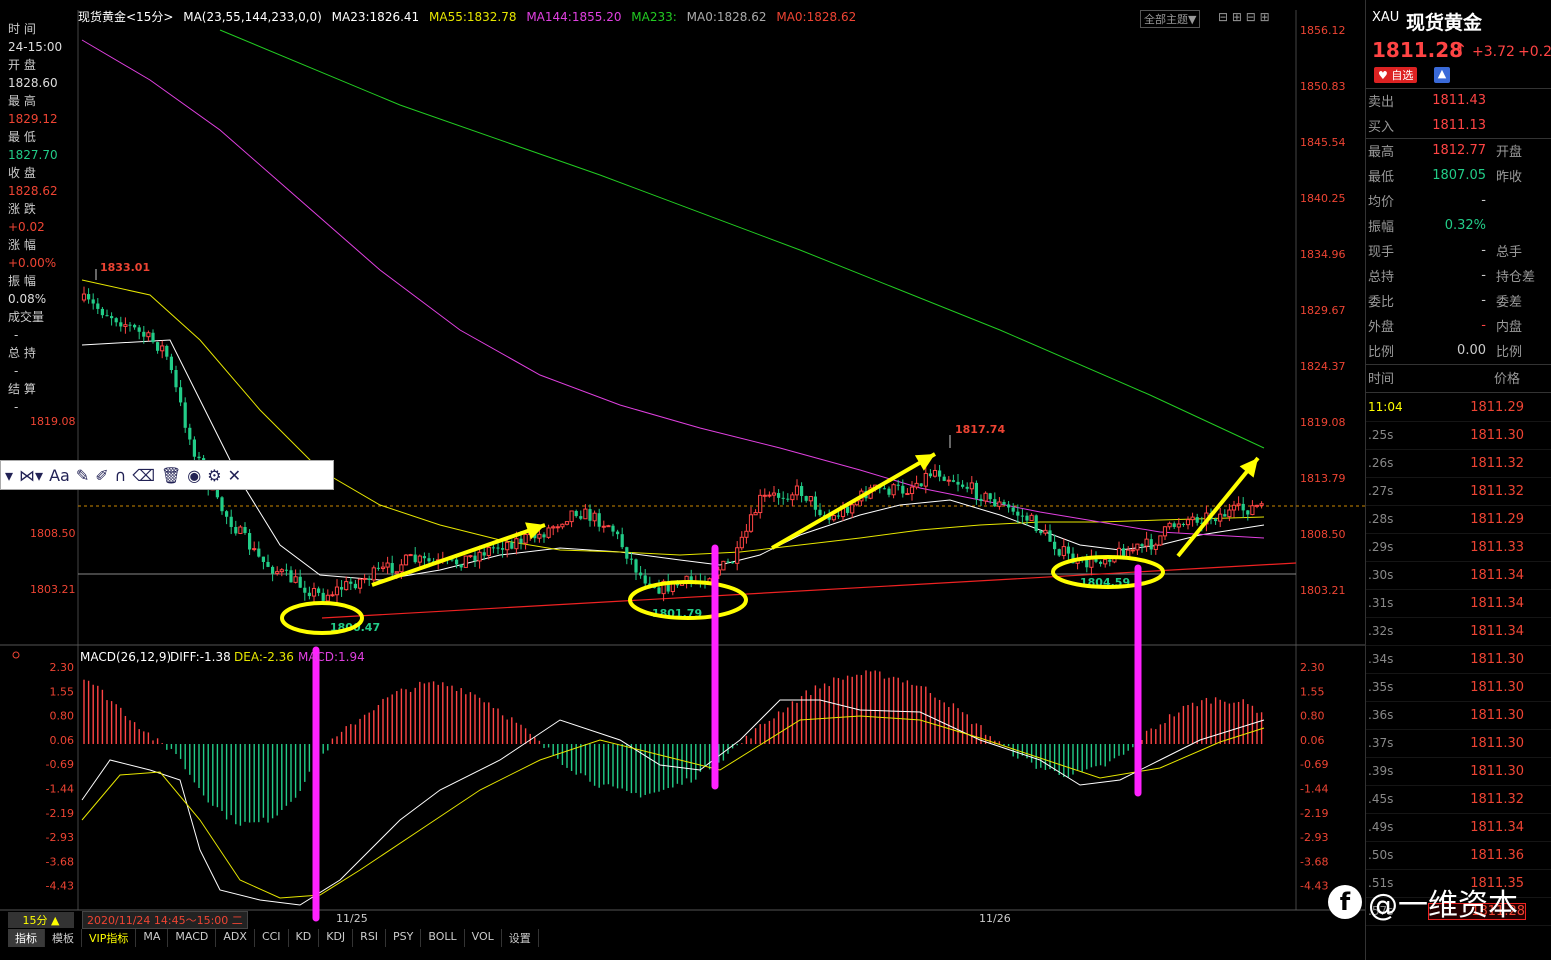 Image resolution: width=1551 pixels, height=960 pixels. What do you see at coordinates (235, 938) in the screenshot?
I see `tab-adx: ADX` at bounding box center [235, 938].